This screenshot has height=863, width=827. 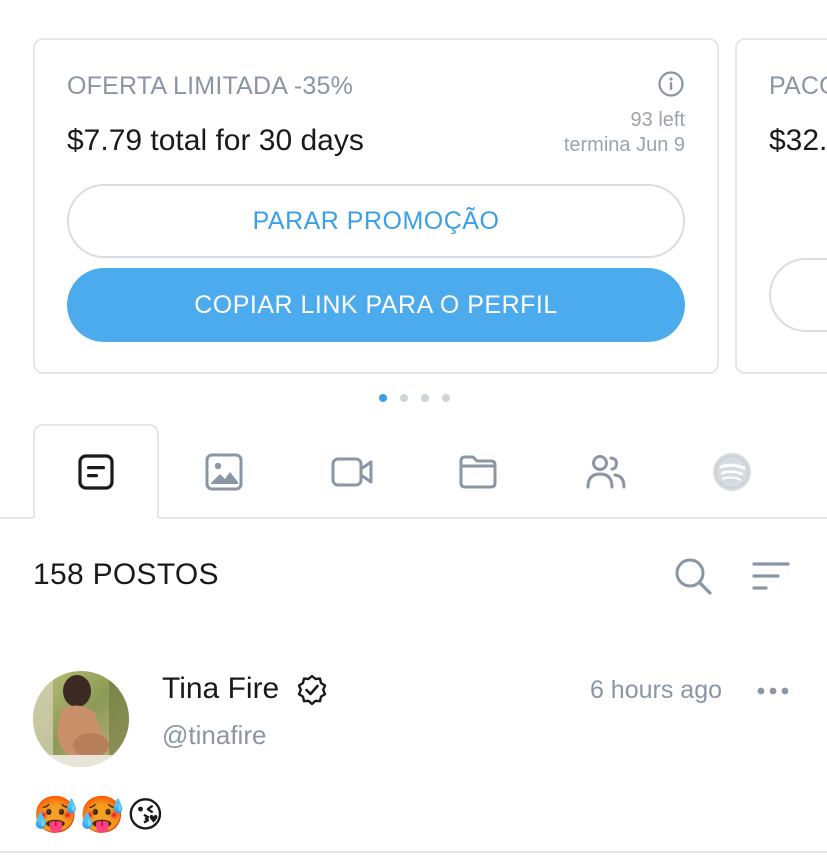 What do you see at coordinates (126, 574) in the screenshot?
I see `posts-count: 158 POSTOS` at bounding box center [126, 574].